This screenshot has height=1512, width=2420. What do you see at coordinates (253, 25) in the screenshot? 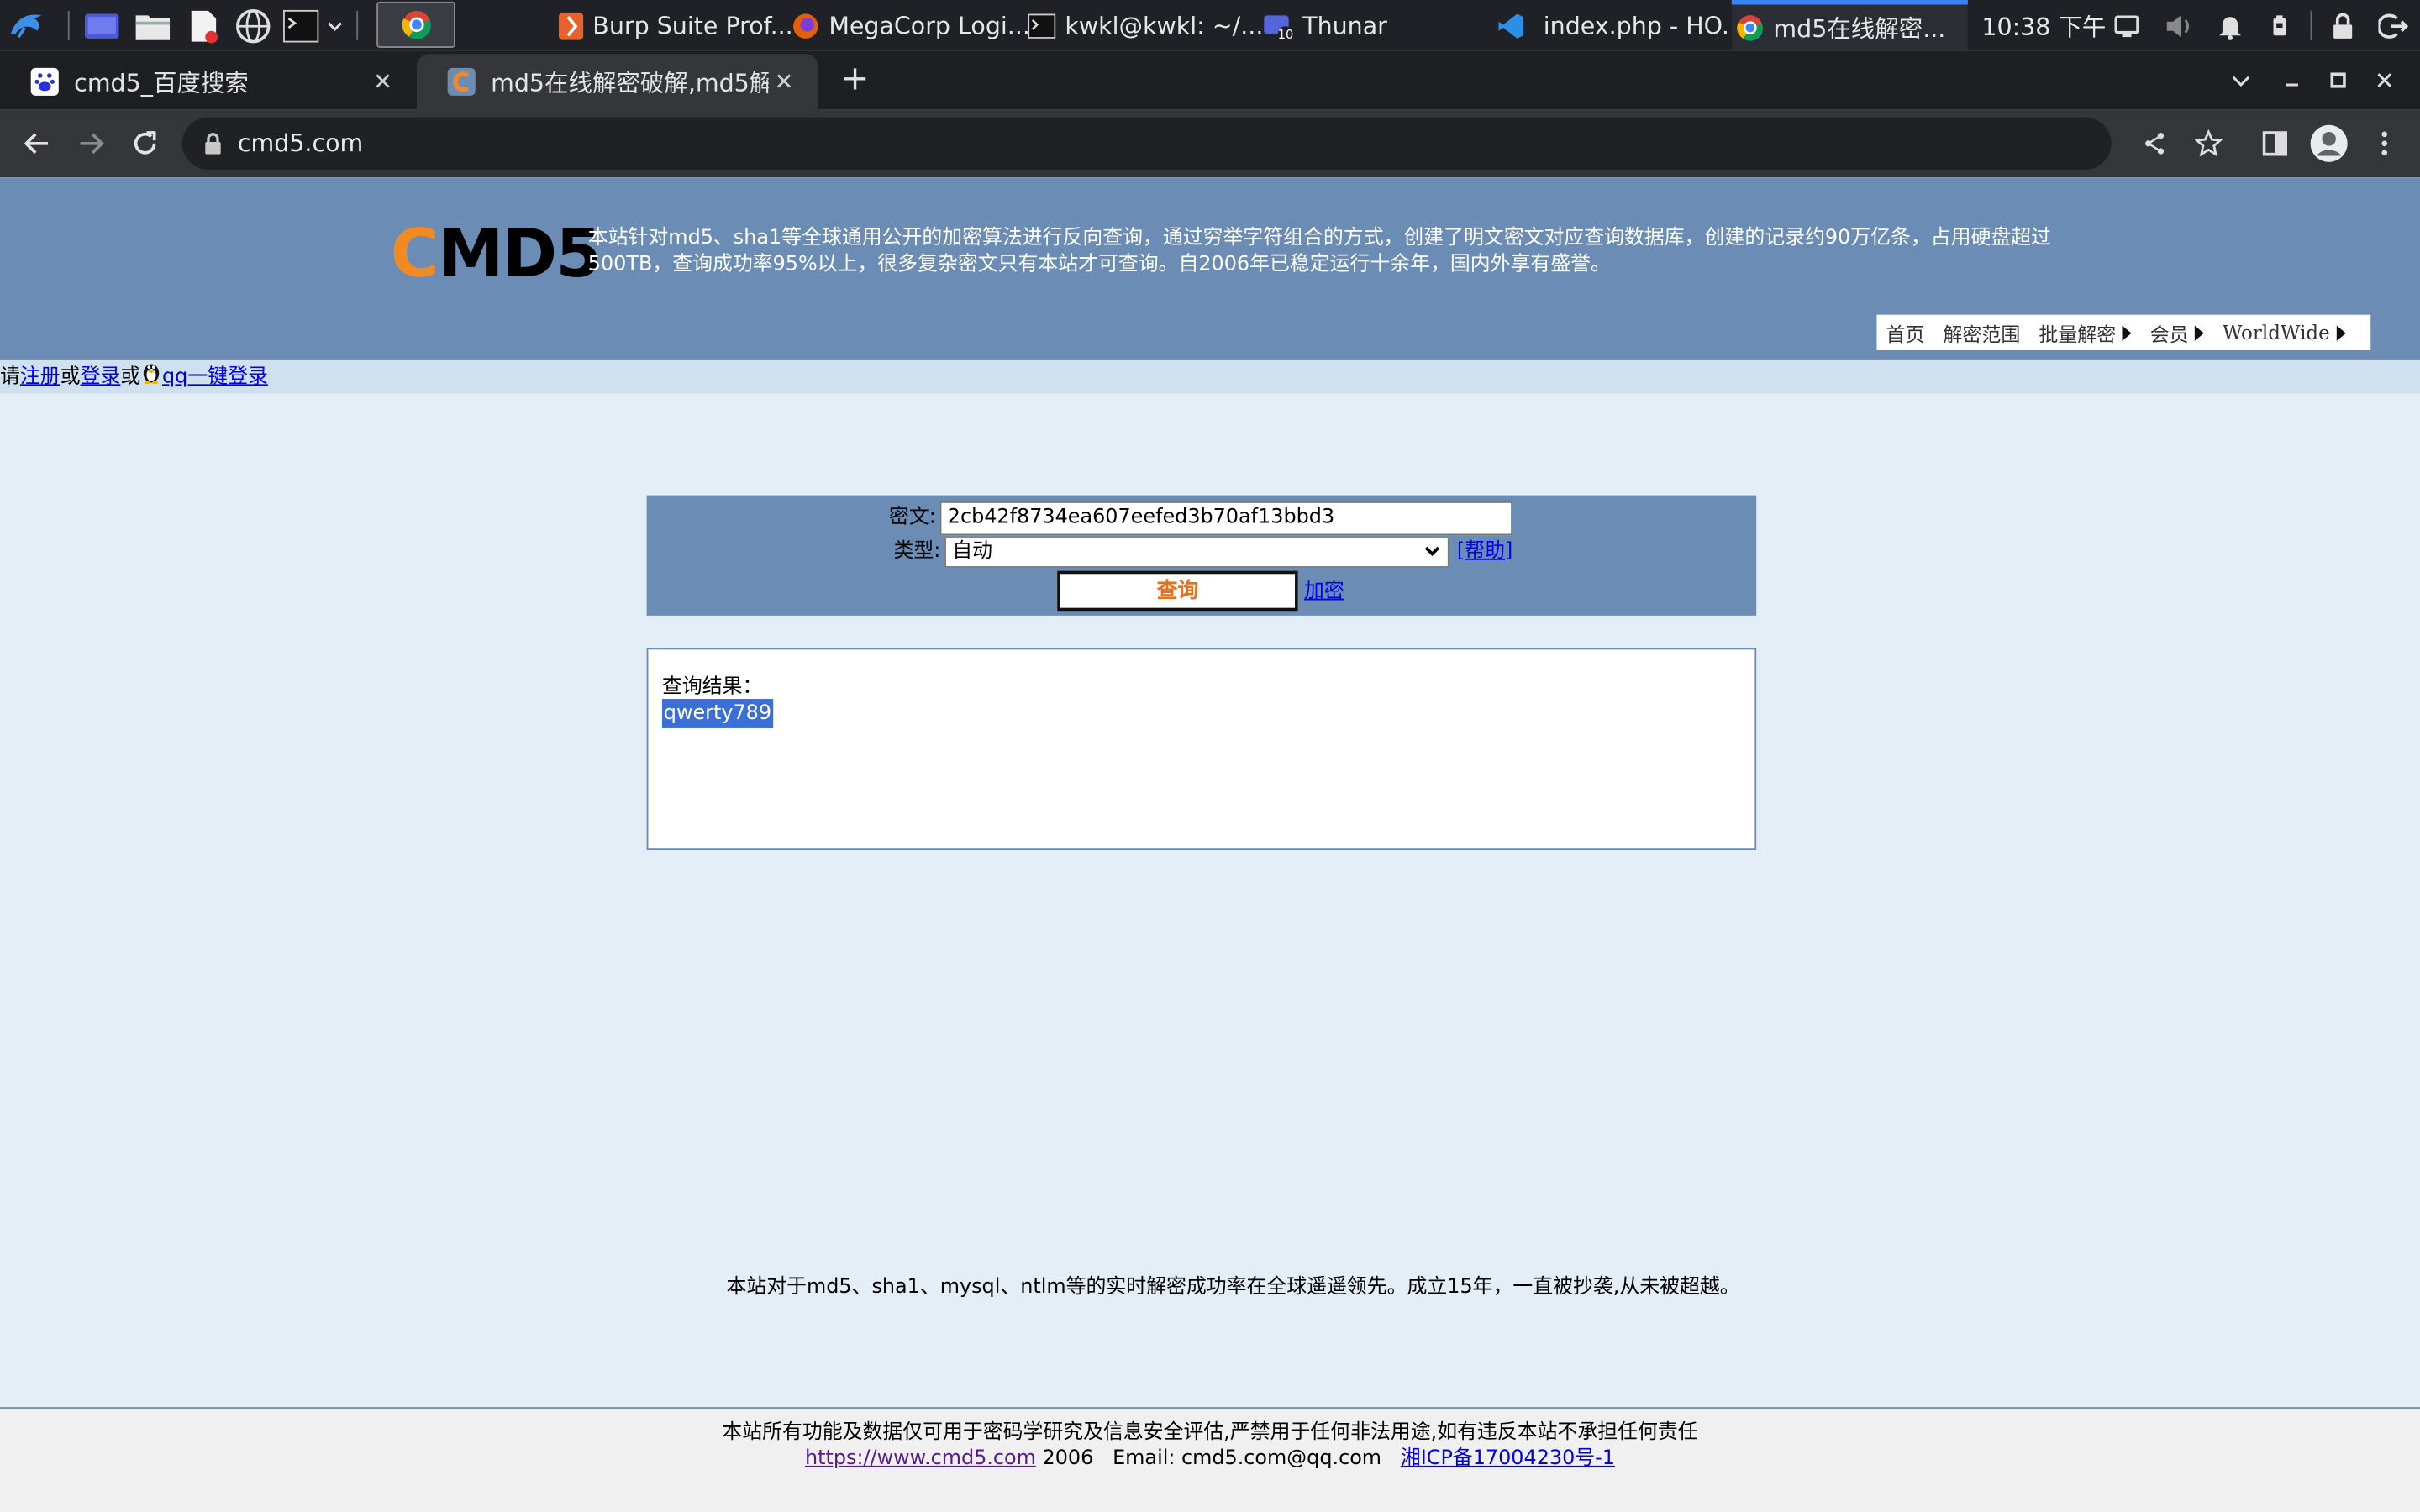
I see `web-browser-icon` at bounding box center [253, 25].